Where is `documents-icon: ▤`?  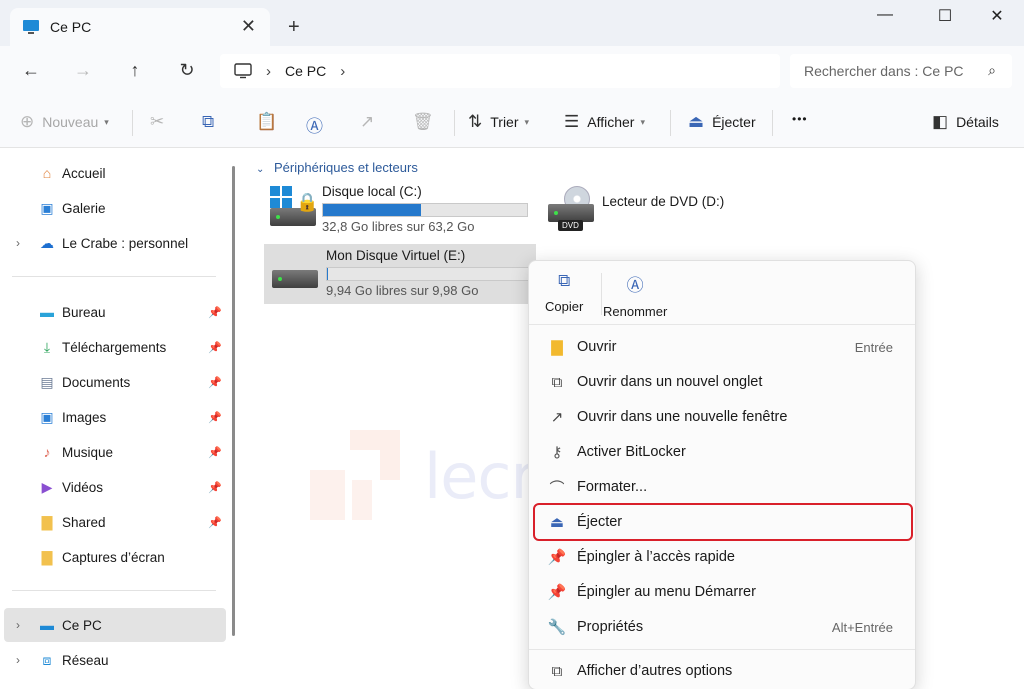
documents-icon: ▤ is located at coordinates (47, 381).